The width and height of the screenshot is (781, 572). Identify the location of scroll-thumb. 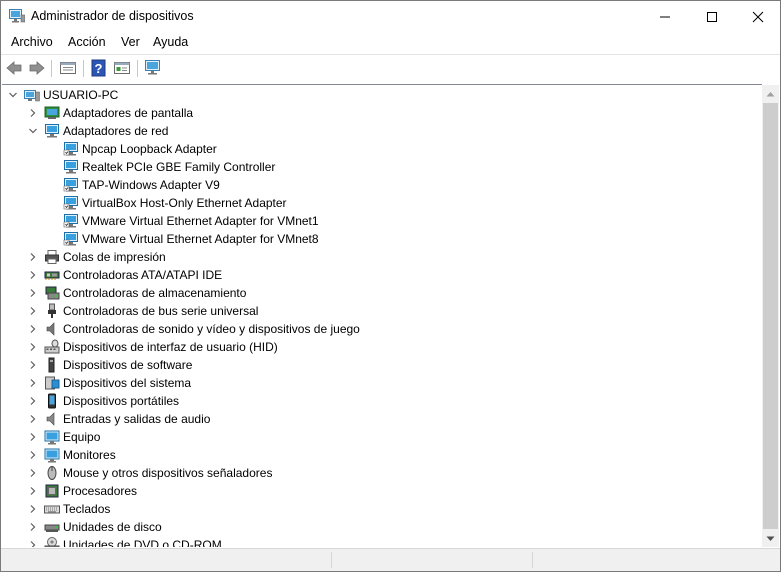
(770, 316).